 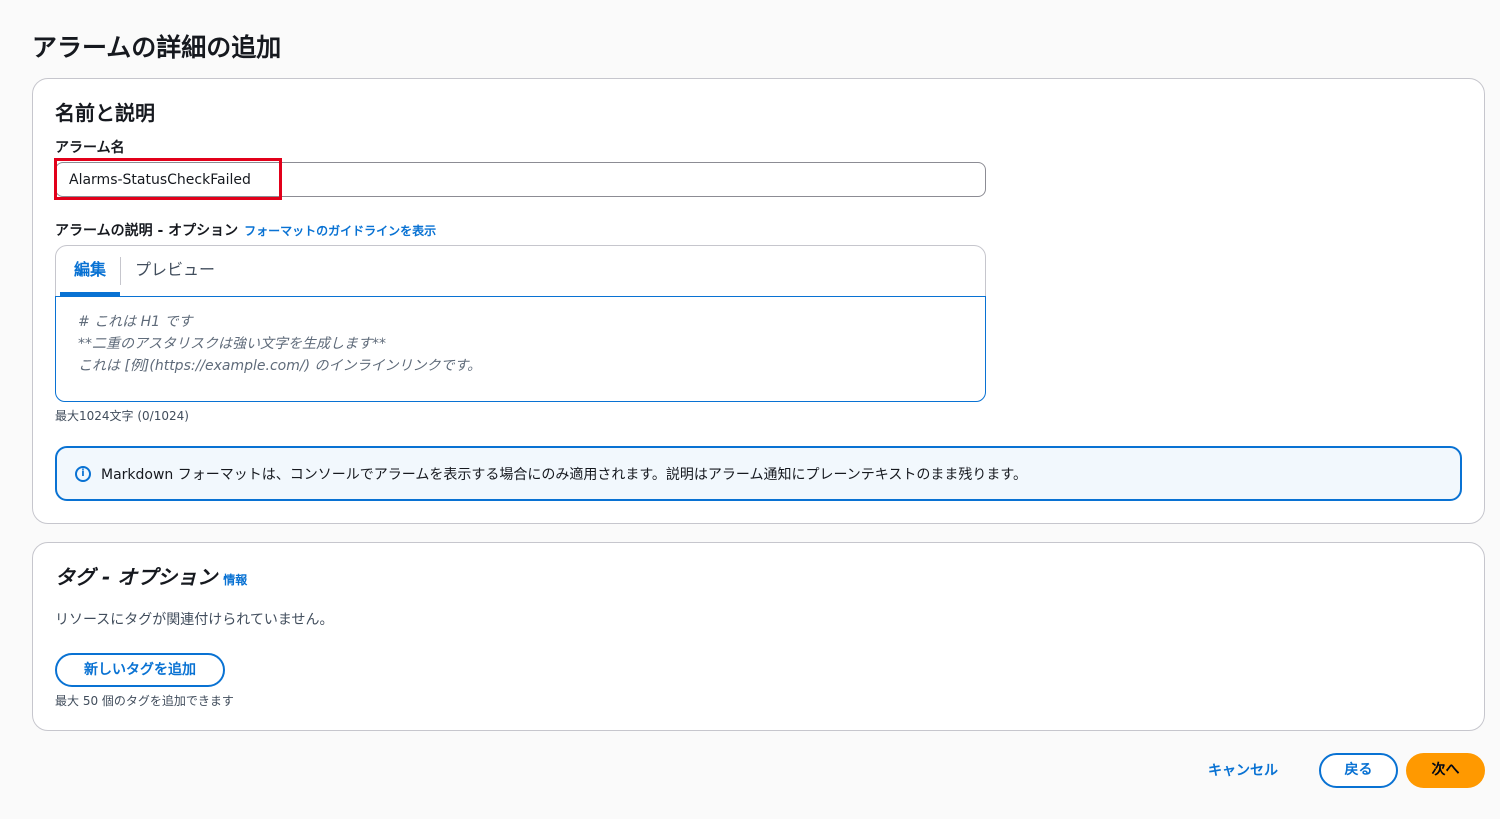 What do you see at coordinates (157, 47) in the screenshot?
I see `page-title: アラームの詳細の追加` at bounding box center [157, 47].